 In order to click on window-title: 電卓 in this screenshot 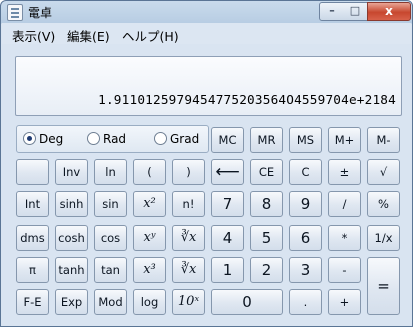, I will do `click(40, 13)`.